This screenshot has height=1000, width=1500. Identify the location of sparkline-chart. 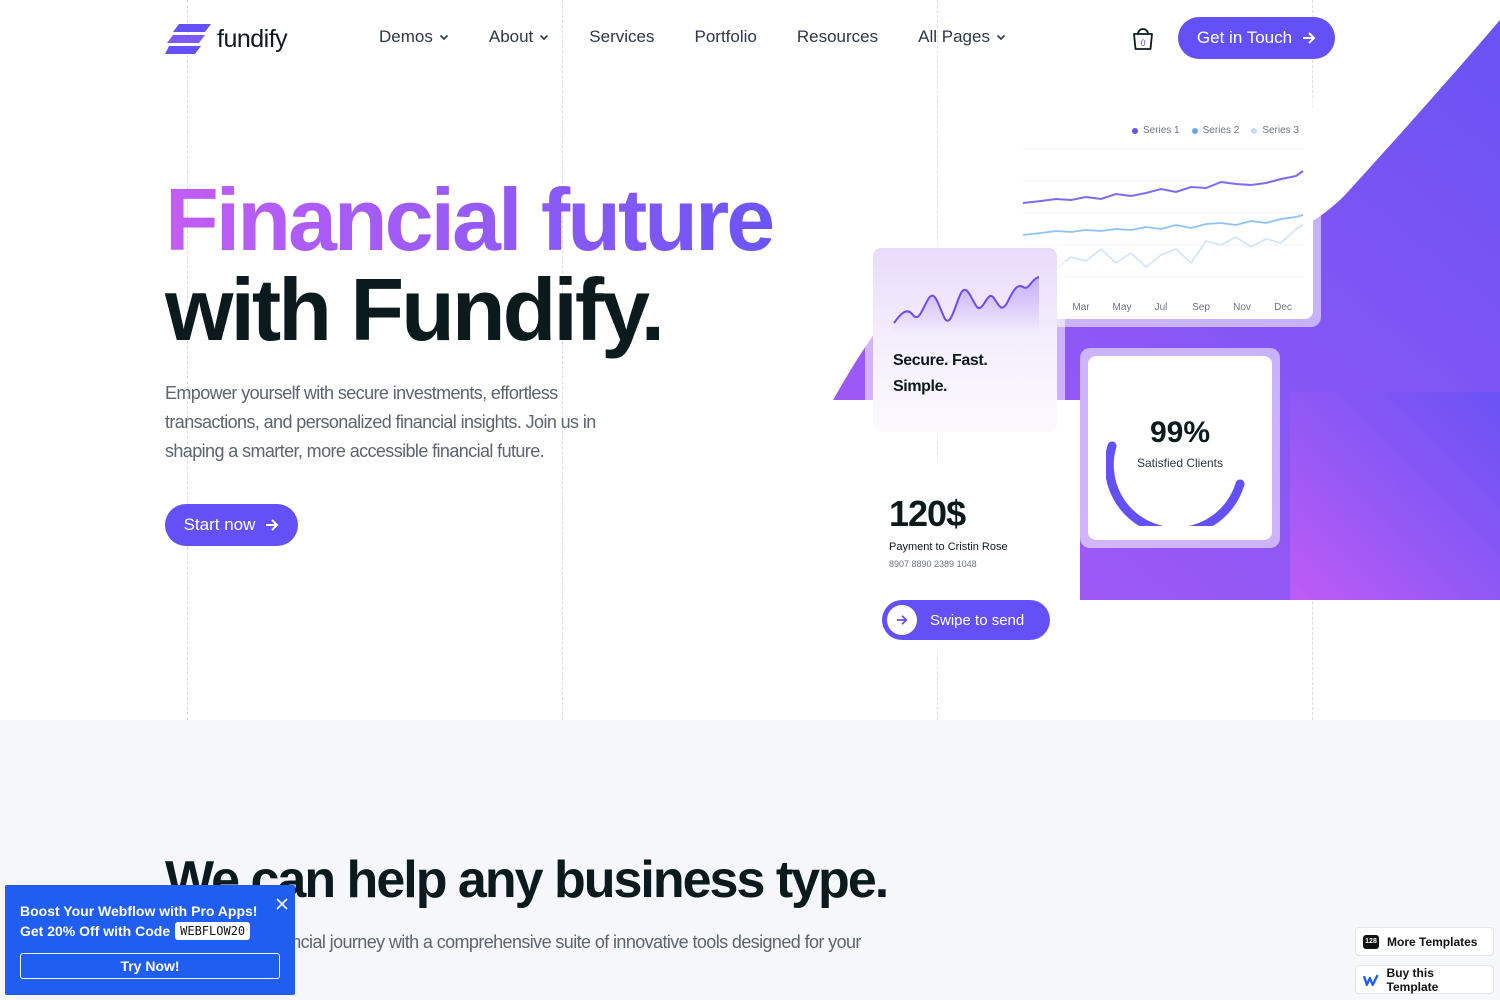
(966, 304).